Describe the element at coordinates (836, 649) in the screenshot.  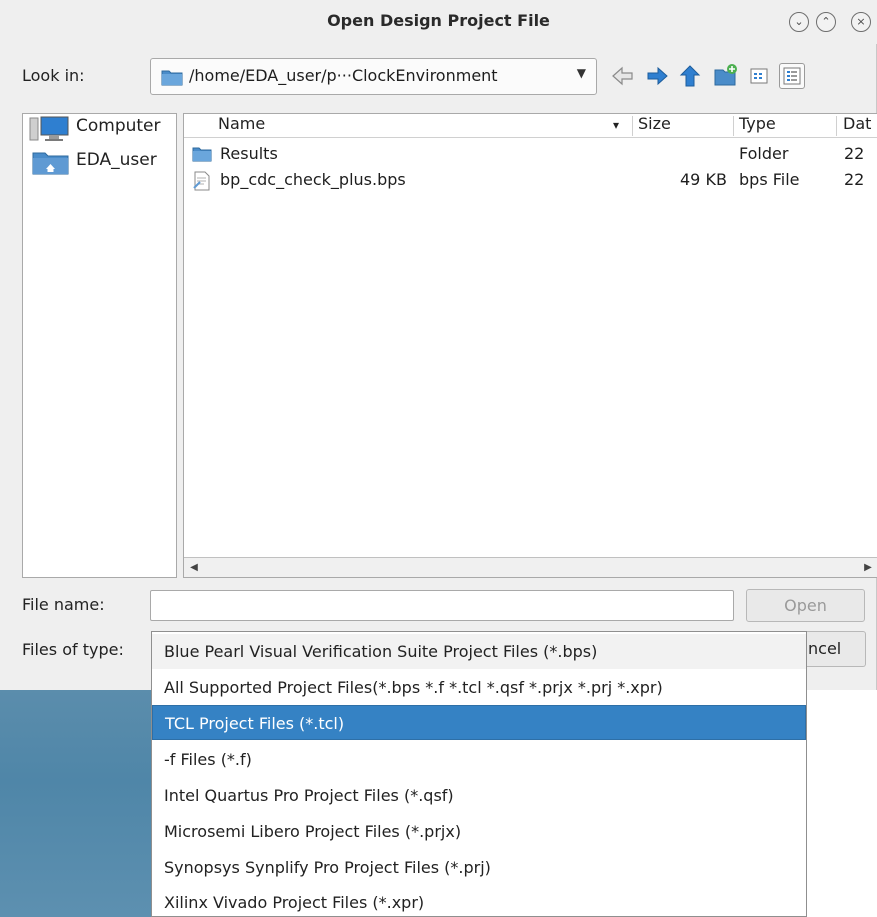
I see `cancel-button: ncel` at that location.